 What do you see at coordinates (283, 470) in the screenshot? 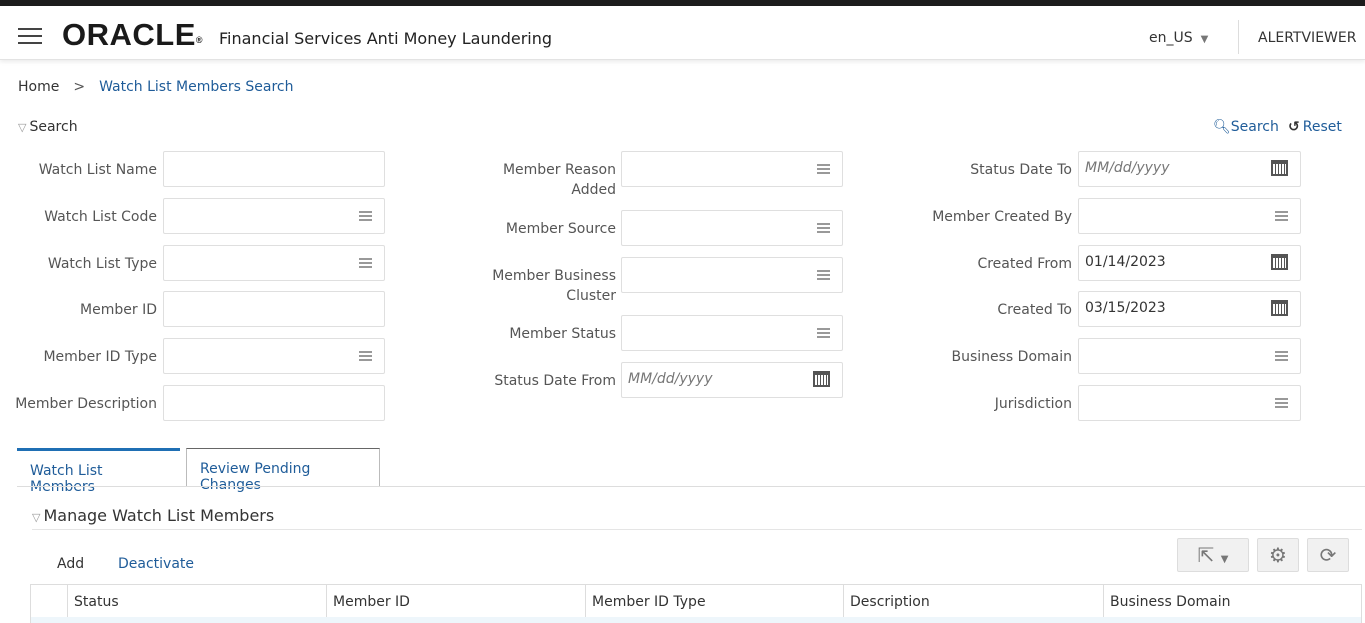
I see `tab-review-pending-changes: Review Pending Changes` at bounding box center [283, 470].